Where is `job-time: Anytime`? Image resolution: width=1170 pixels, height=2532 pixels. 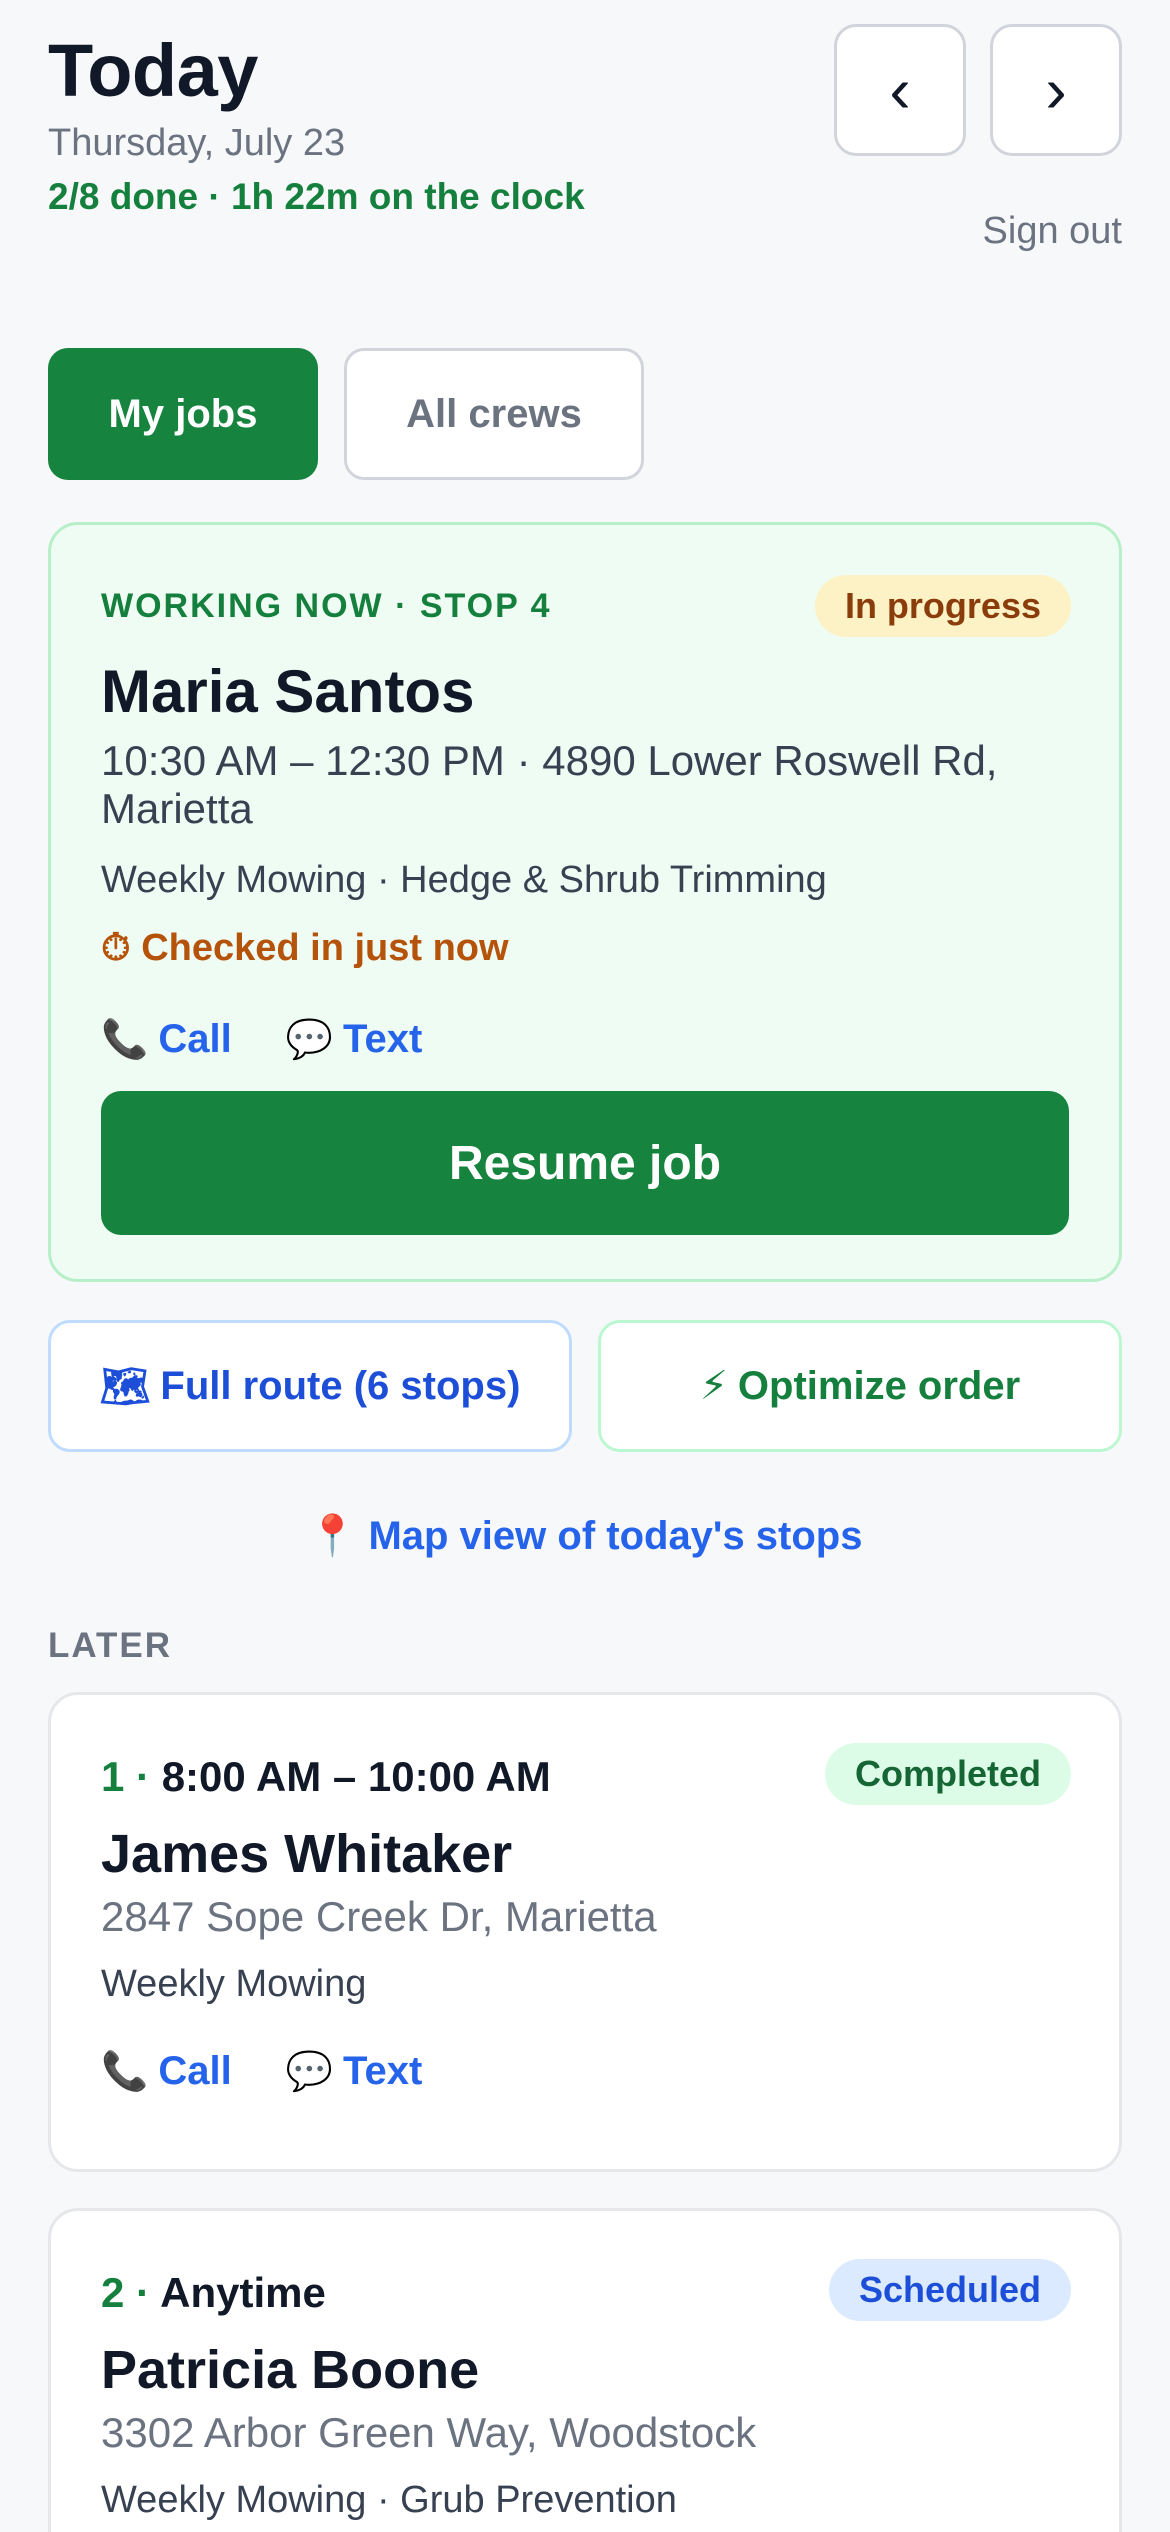 job-time: Anytime is located at coordinates (243, 2292).